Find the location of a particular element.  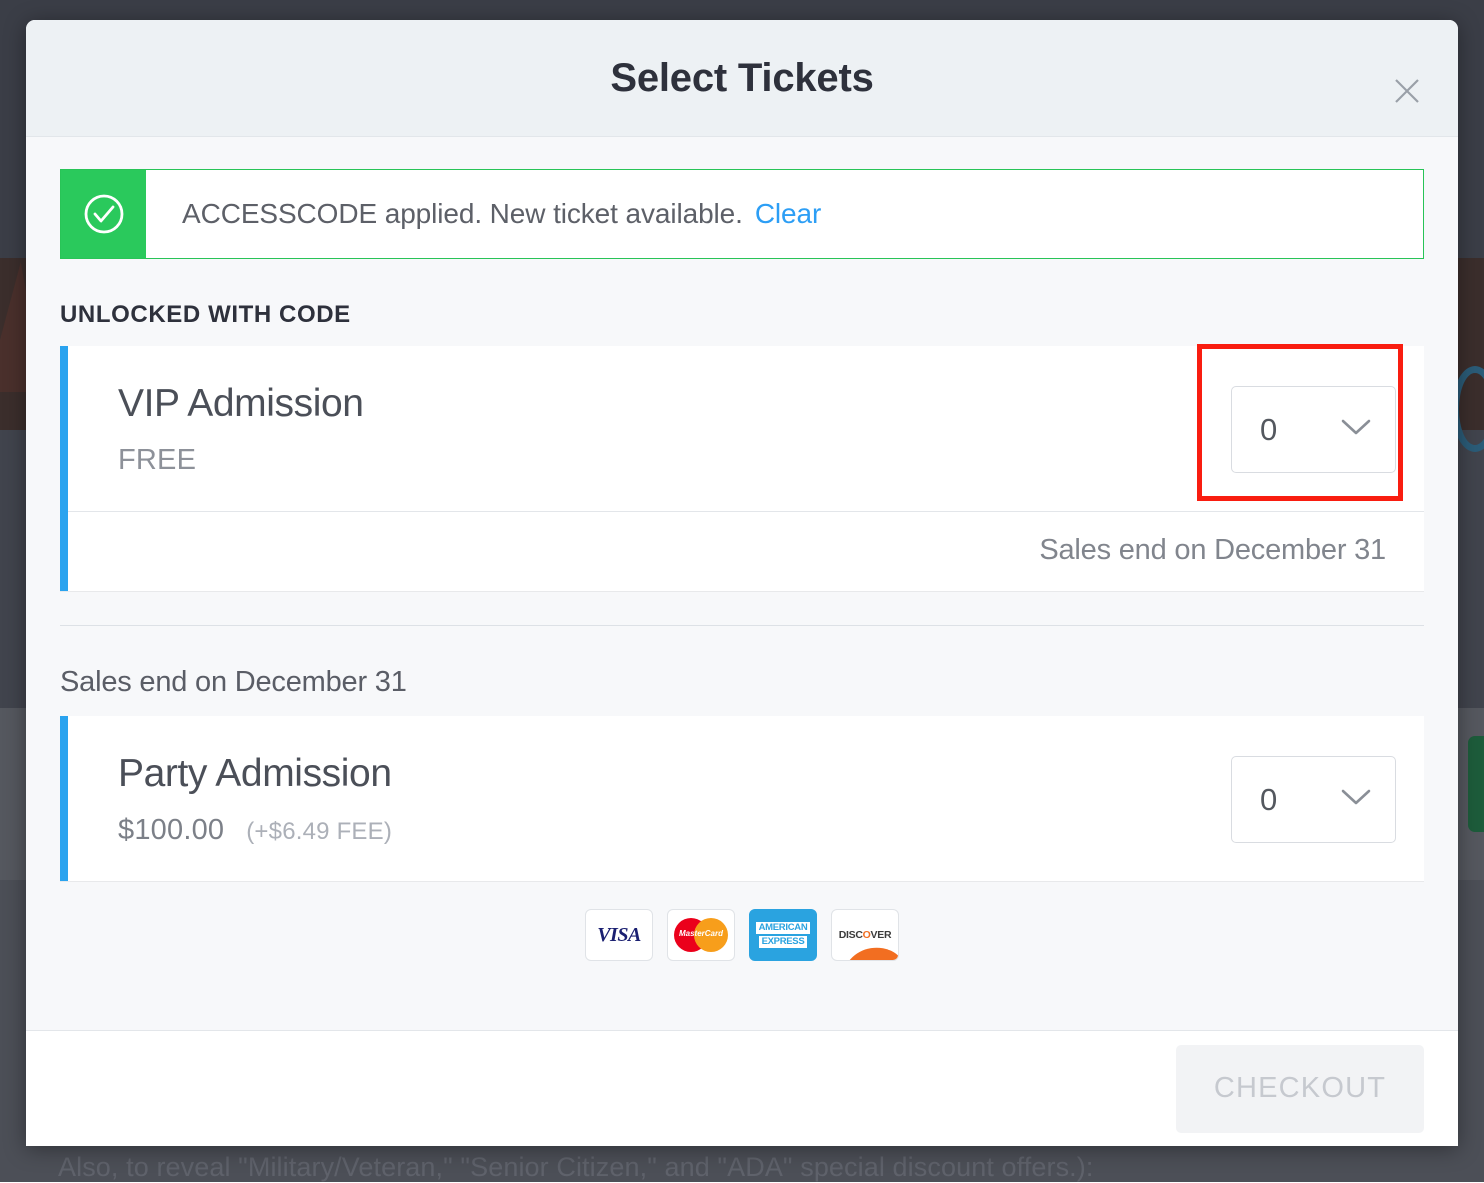

ticket-main-row: Party Admission $100.00 (+$6.49 FEE) 0 is located at coordinates (746, 798).